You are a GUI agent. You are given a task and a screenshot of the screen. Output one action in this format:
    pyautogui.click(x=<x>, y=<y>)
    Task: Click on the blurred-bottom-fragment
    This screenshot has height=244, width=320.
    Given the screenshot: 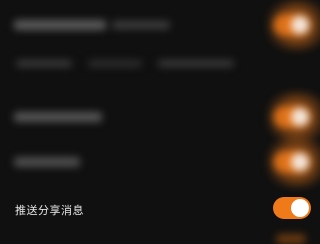 What is the action you would take?
    pyautogui.click(x=291, y=239)
    